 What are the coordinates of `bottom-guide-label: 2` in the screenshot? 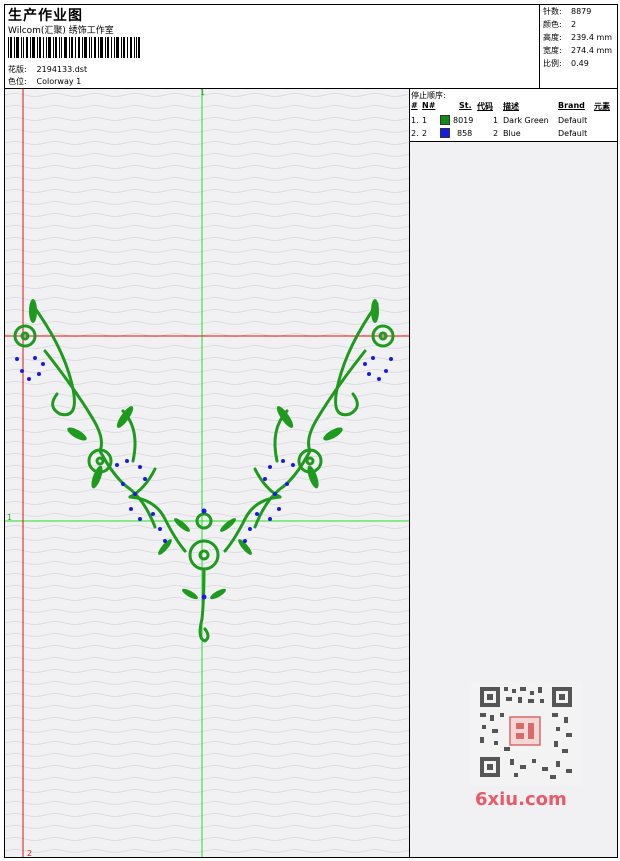 It's located at (29, 853).